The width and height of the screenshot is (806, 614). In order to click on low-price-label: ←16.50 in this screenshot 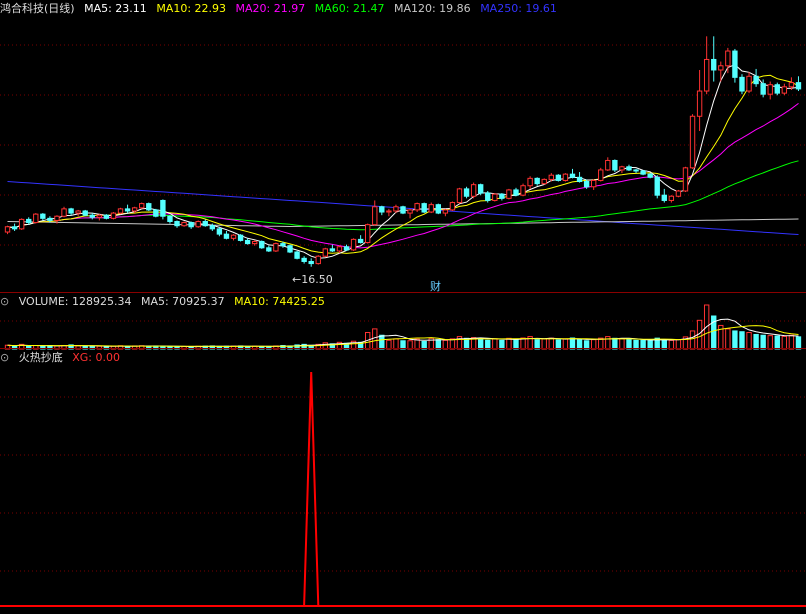, I will do `click(315, 280)`.